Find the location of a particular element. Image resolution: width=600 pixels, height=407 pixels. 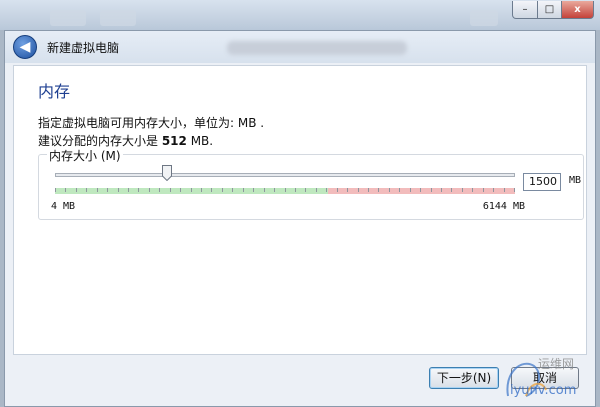

window-controls: – □ x is located at coordinates (553, 10).